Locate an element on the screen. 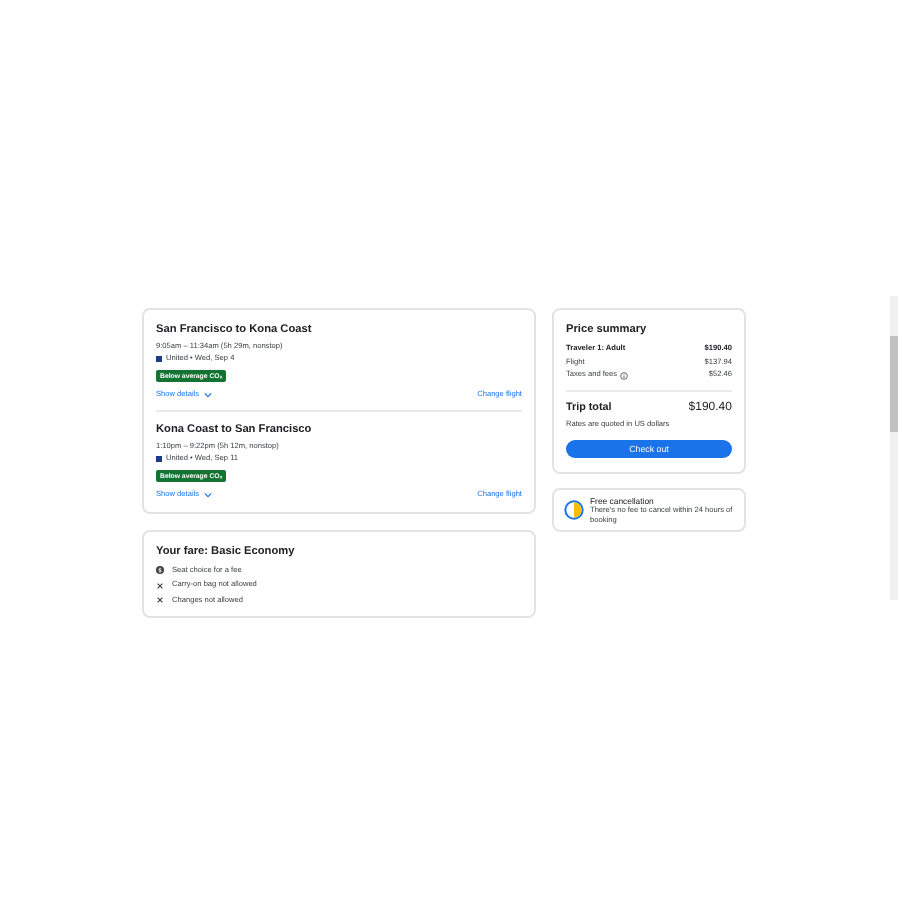 Image resolution: width=900 pixels, height=900 pixels. scrollbar-thumb is located at coordinates (894, 384).